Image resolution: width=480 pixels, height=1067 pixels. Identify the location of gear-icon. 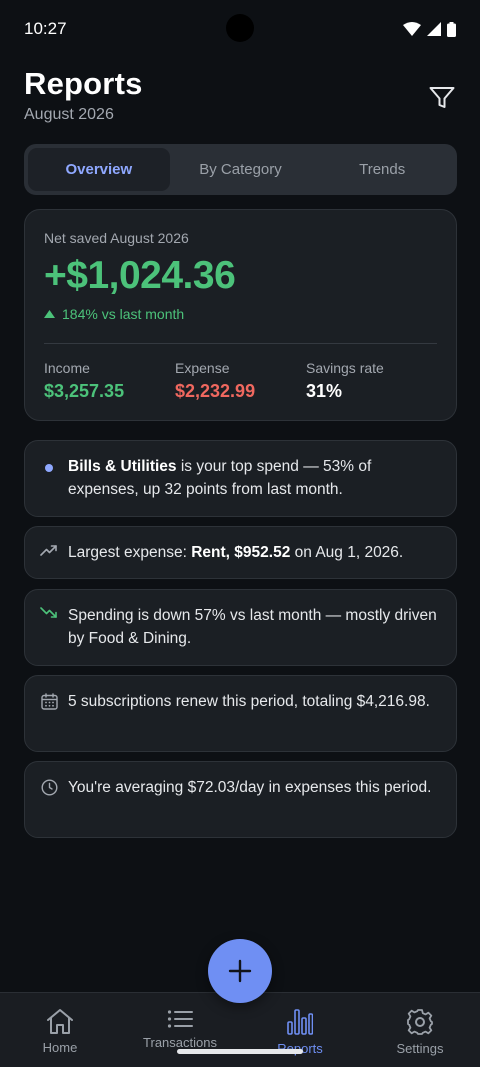
(420, 1022).